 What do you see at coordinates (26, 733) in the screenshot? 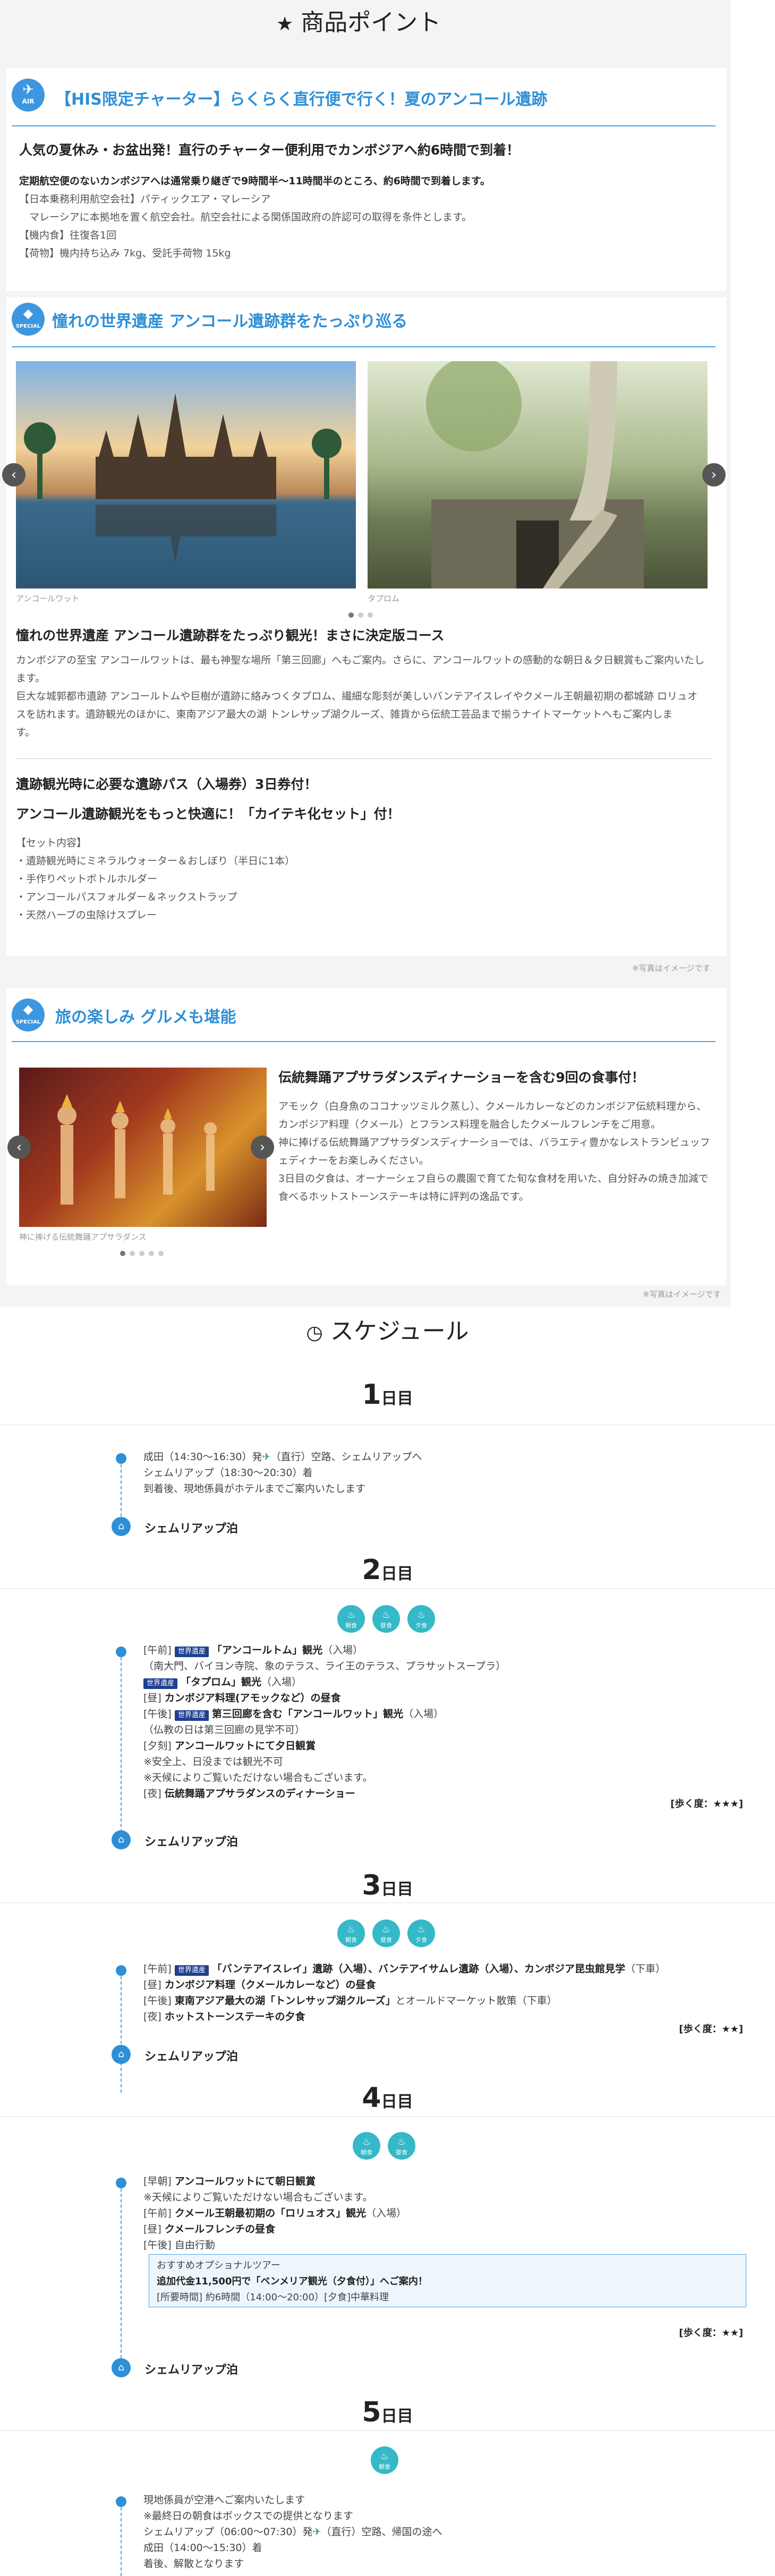
I see `ruins-line: す。` at bounding box center [26, 733].